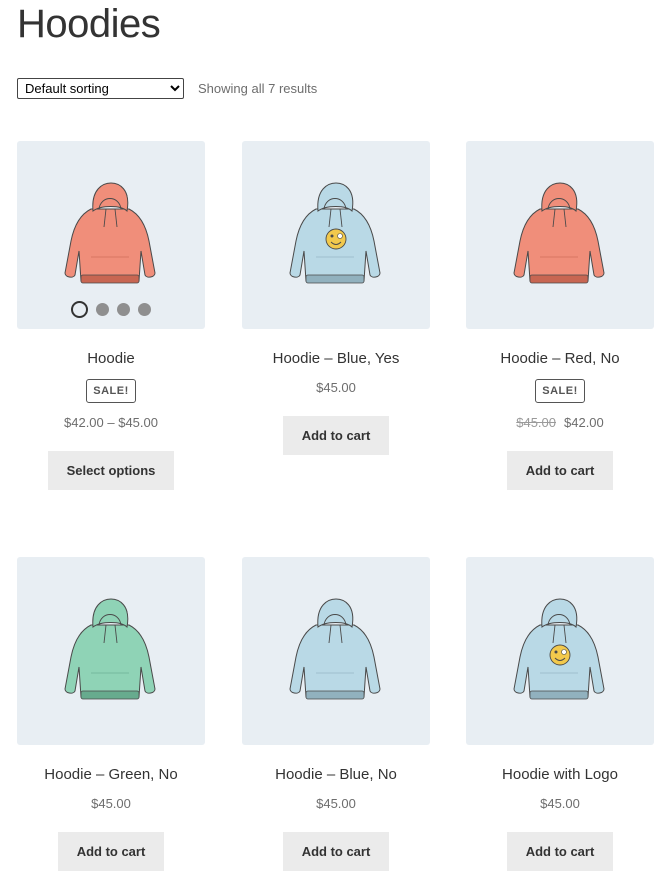 The width and height of the screenshot is (672, 889). What do you see at coordinates (560, 359) in the screenshot?
I see `product-title: Hoodie – Red, No` at bounding box center [560, 359].